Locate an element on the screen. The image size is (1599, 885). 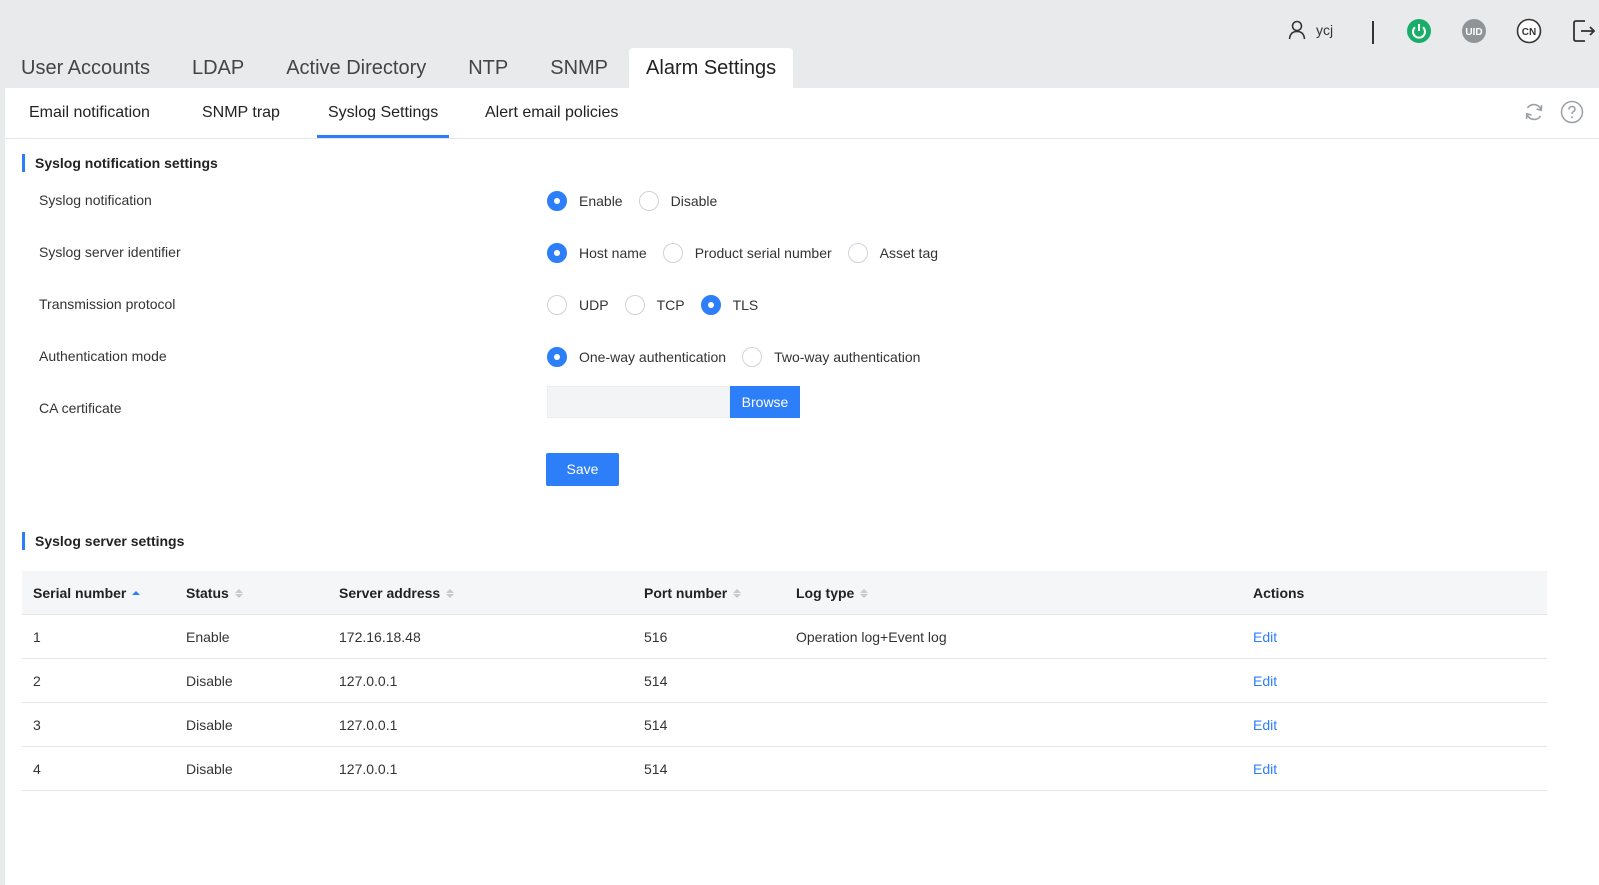
table-row: 2 Disable 127.0.0.1 514 Edit is located at coordinates (784, 681).